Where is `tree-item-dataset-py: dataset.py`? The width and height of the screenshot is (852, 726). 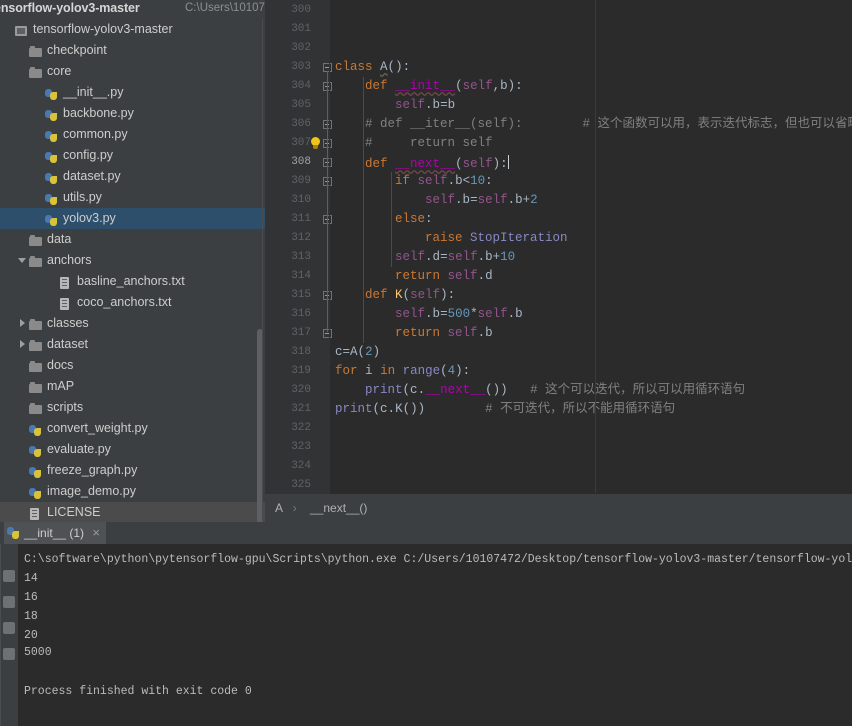 tree-item-dataset-py: dataset.py is located at coordinates (132, 176).